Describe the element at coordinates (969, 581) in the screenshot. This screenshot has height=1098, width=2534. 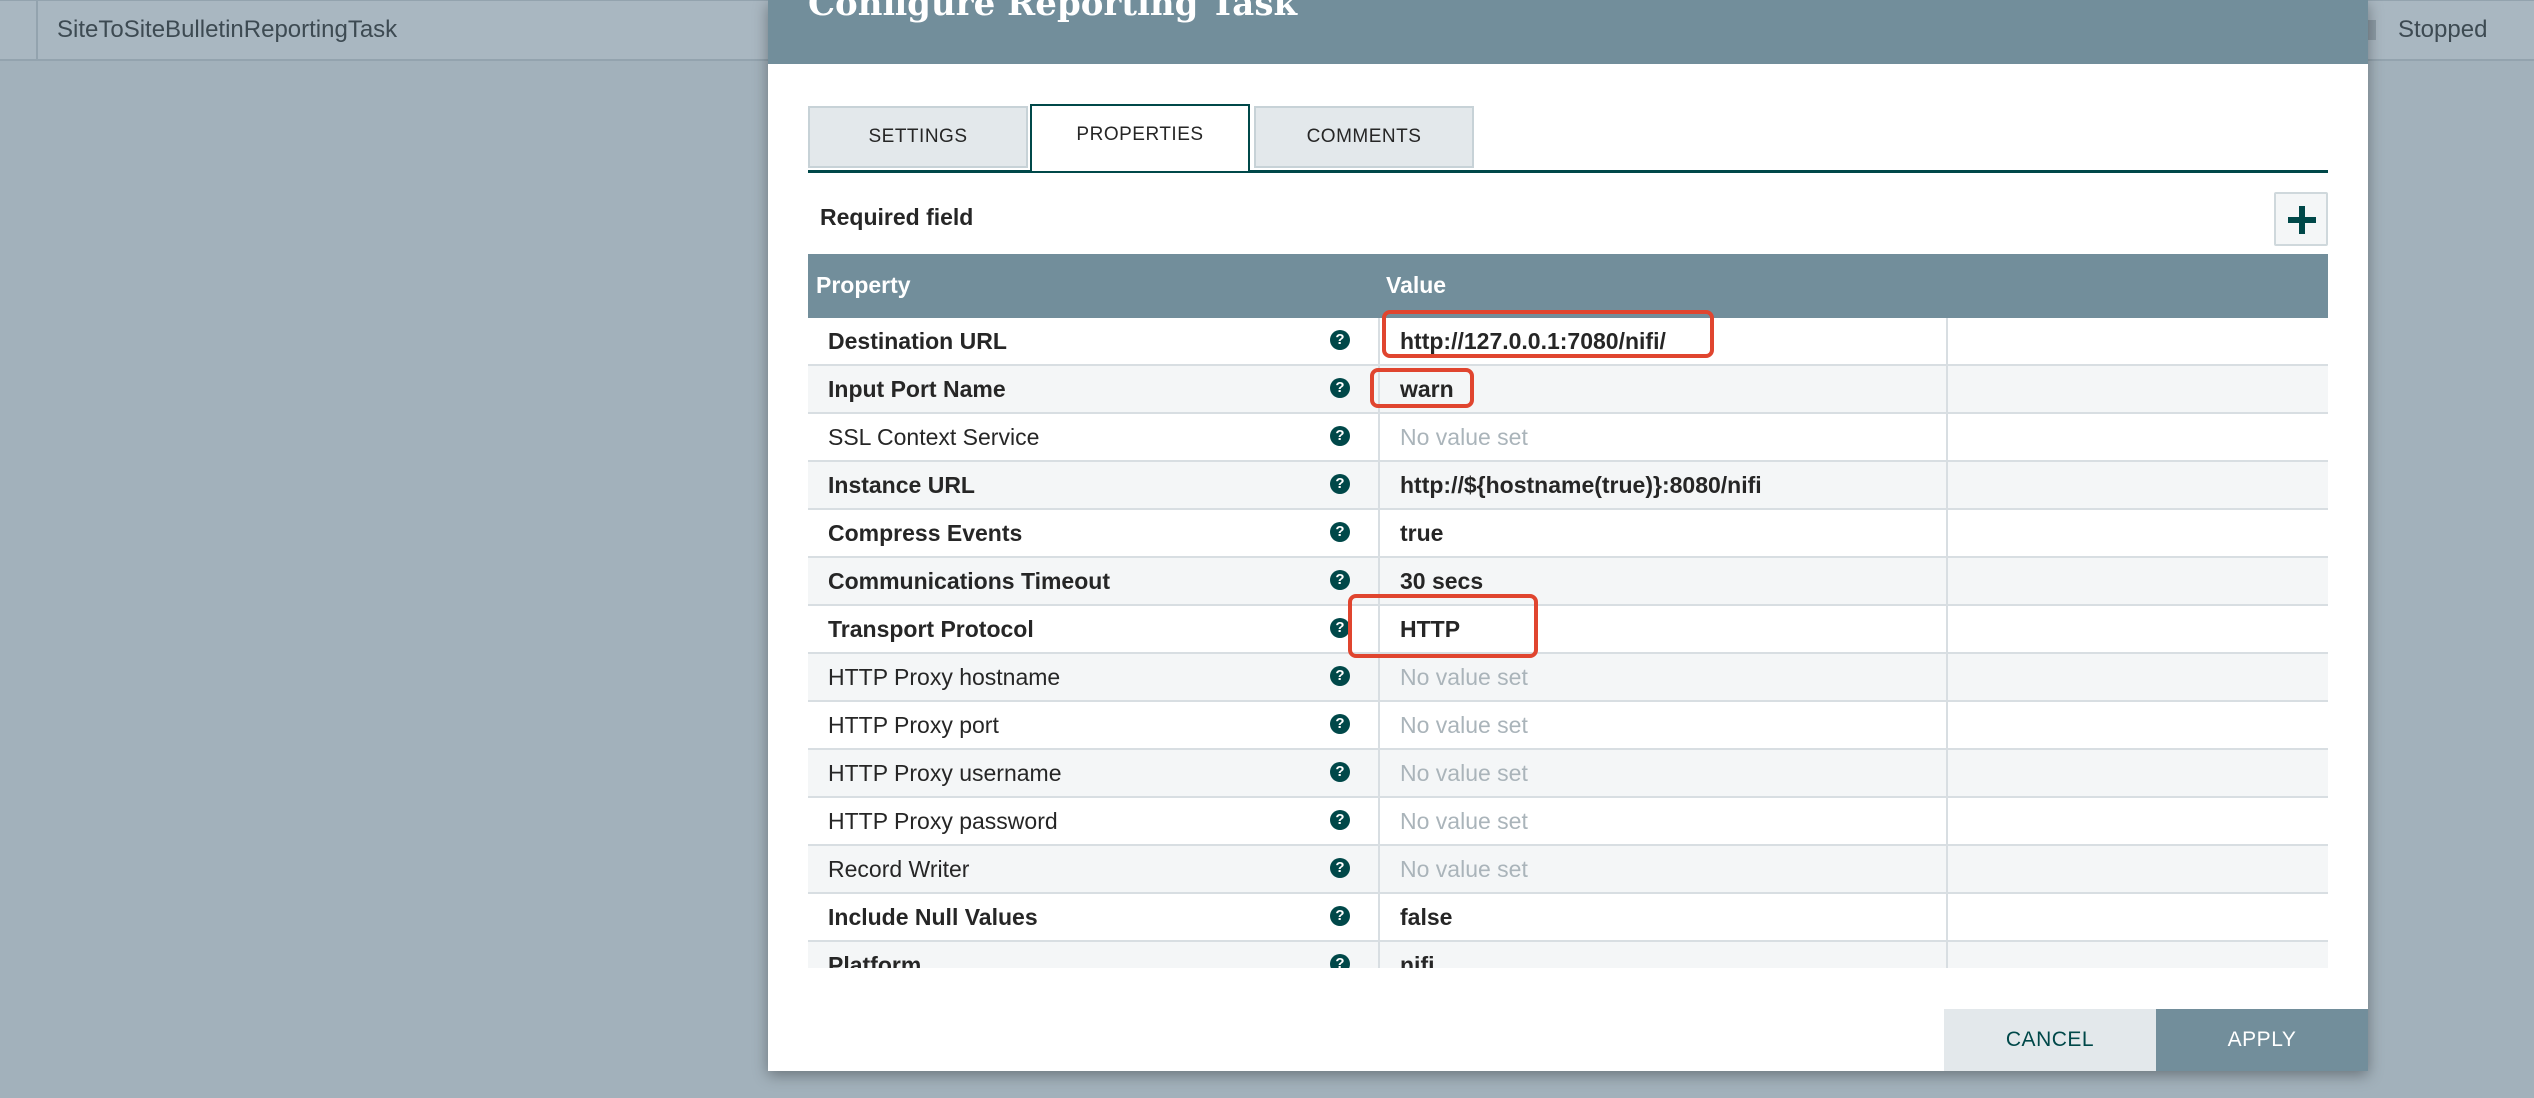
I see `property-name: Communications Timeout` at that location.